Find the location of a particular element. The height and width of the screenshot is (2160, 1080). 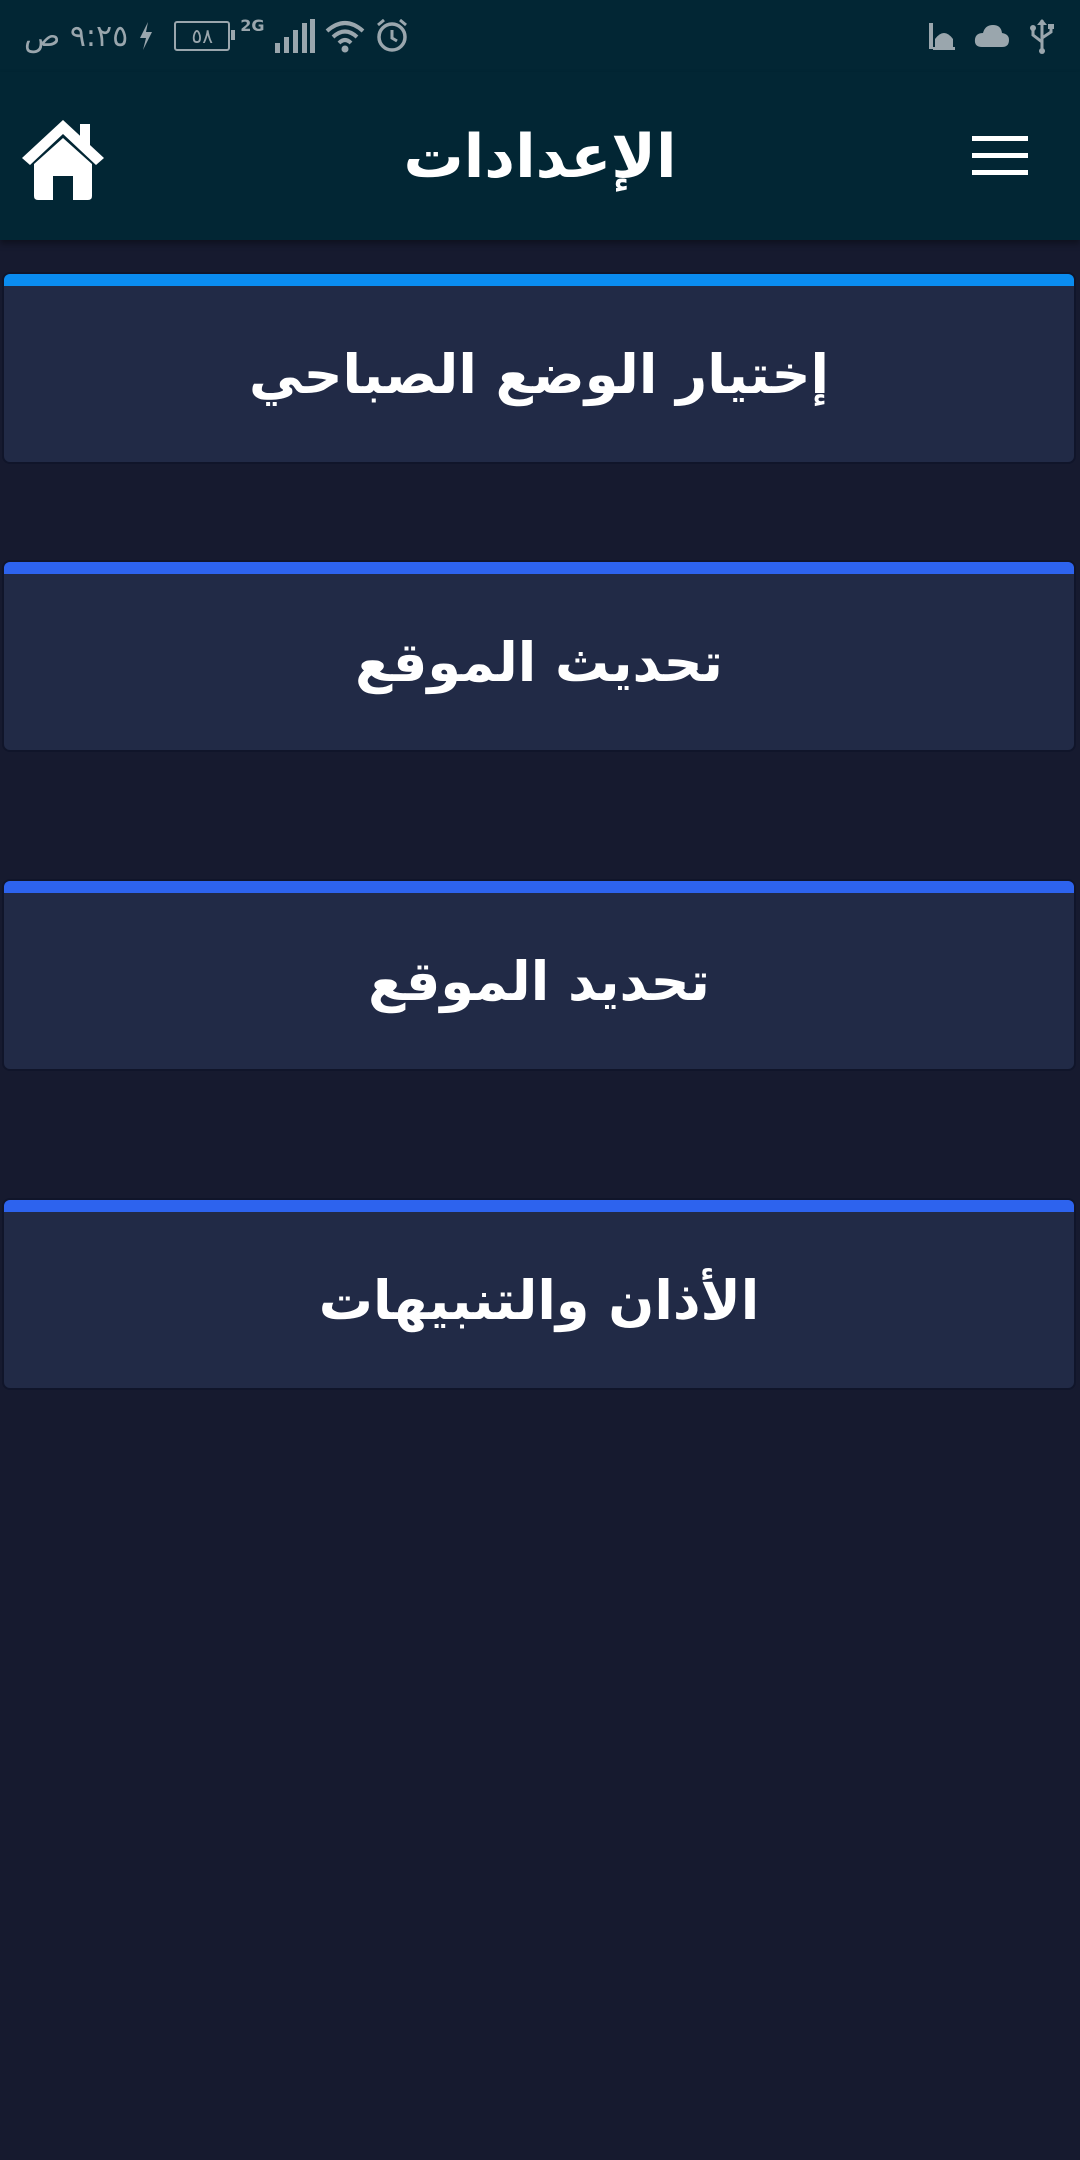

home-icon is located at coordinates (63, 160).